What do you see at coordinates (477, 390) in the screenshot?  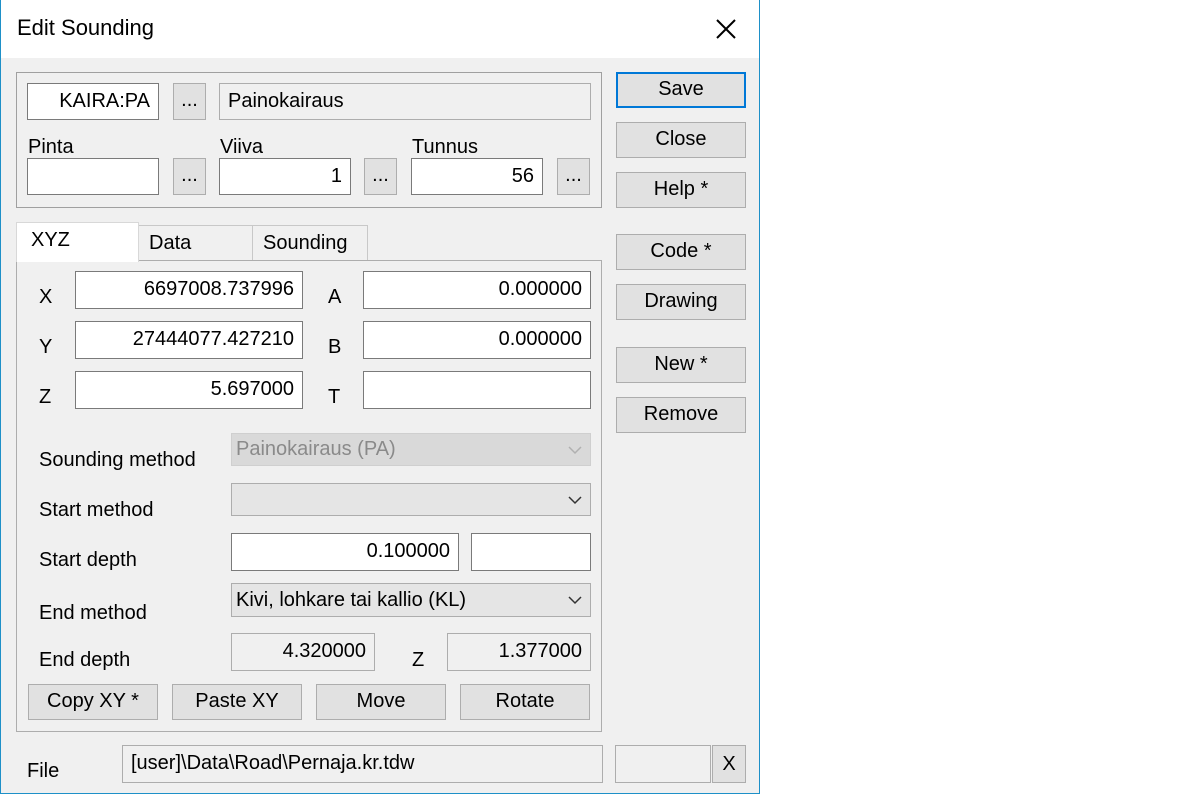 I see `t-field` at bounding box center [477, 390].